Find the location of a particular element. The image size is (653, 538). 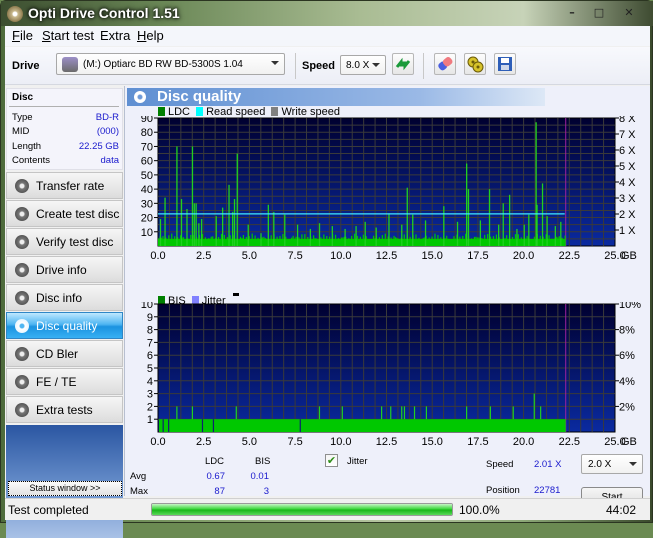

chevron-down-icon is located at coordinates (275, 63).